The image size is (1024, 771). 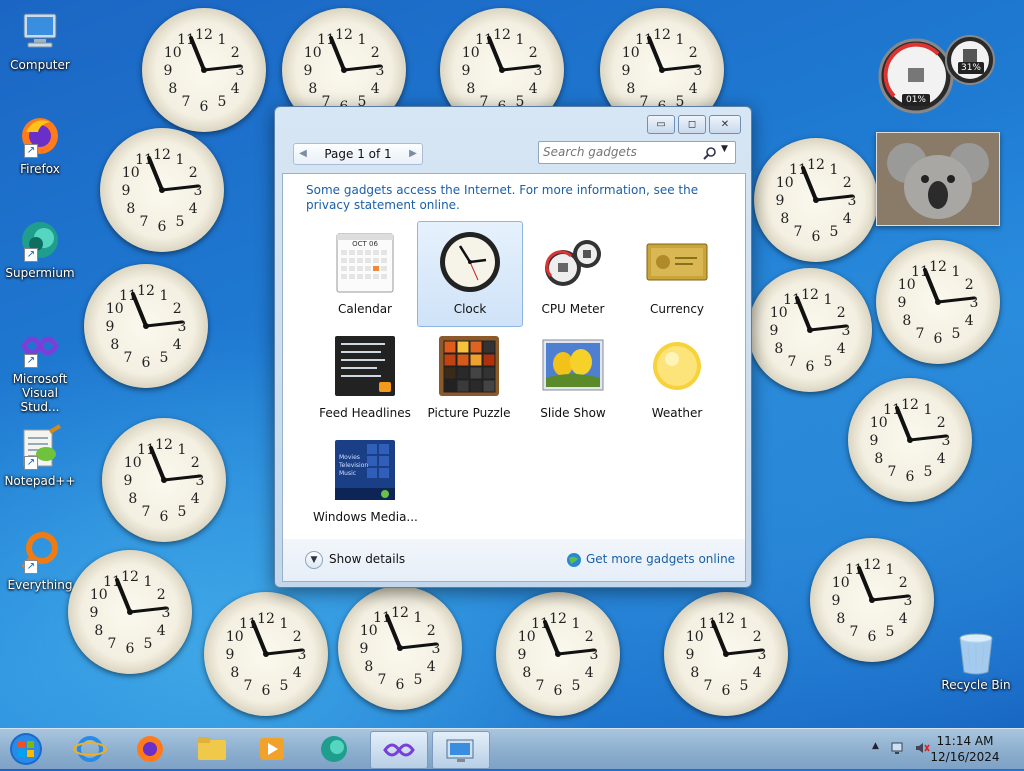 I want to click on svg-text: 7, so click(x=892, y=472).